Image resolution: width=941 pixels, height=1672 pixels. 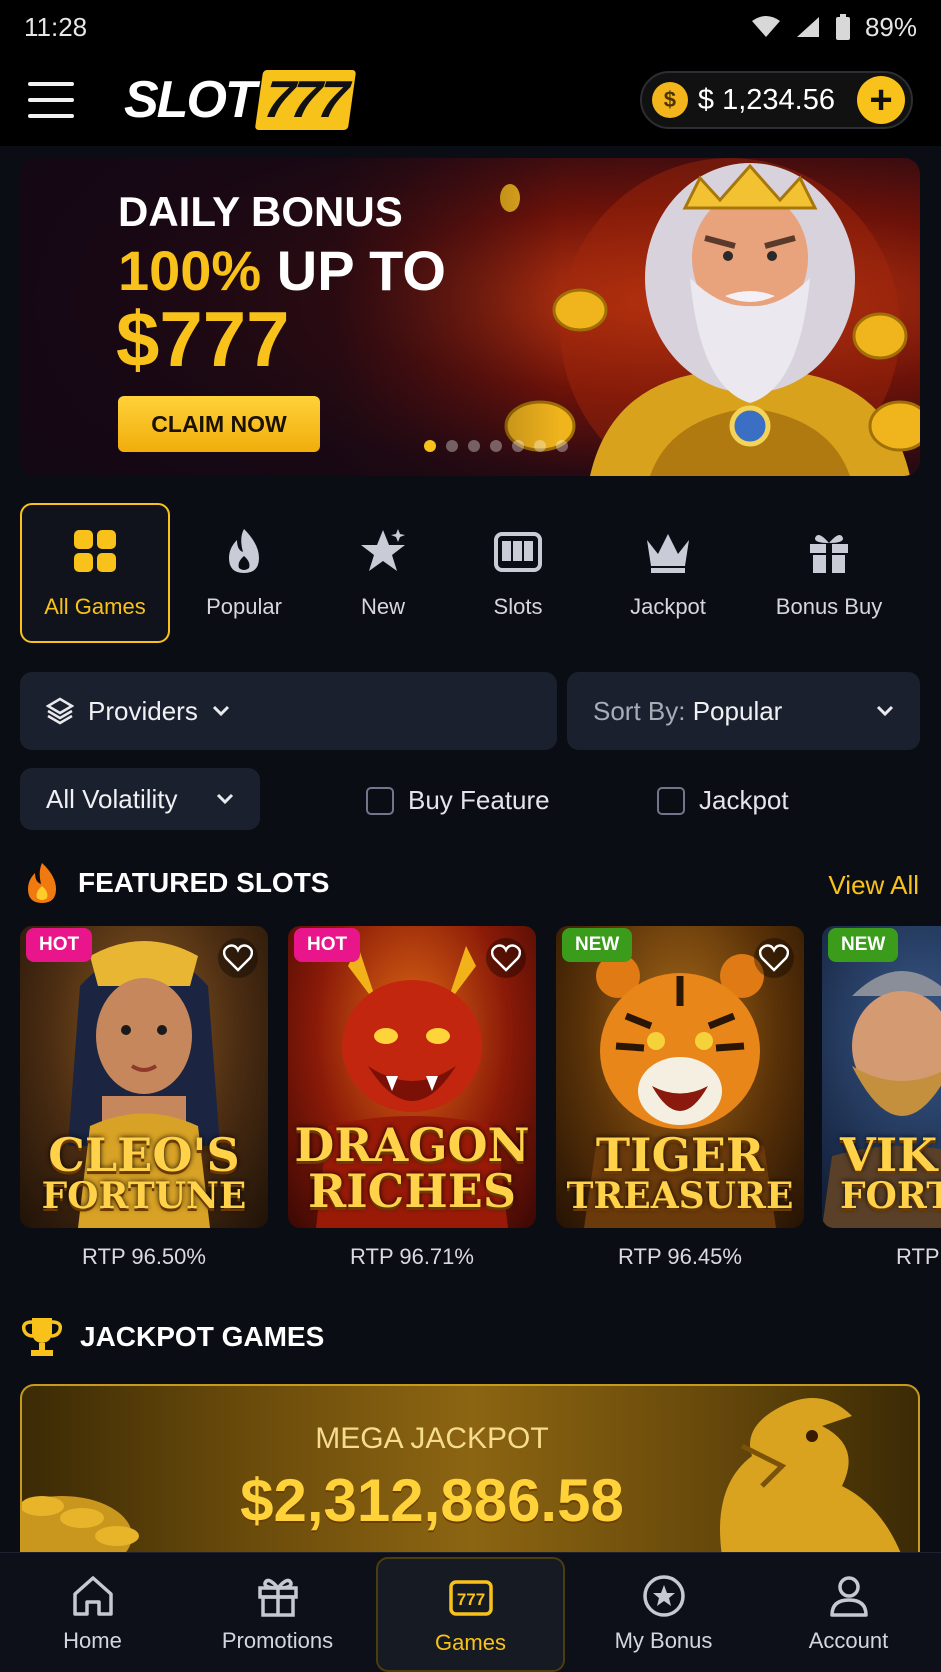 I want to click on tab-new: New, so click(x=383, y=573).